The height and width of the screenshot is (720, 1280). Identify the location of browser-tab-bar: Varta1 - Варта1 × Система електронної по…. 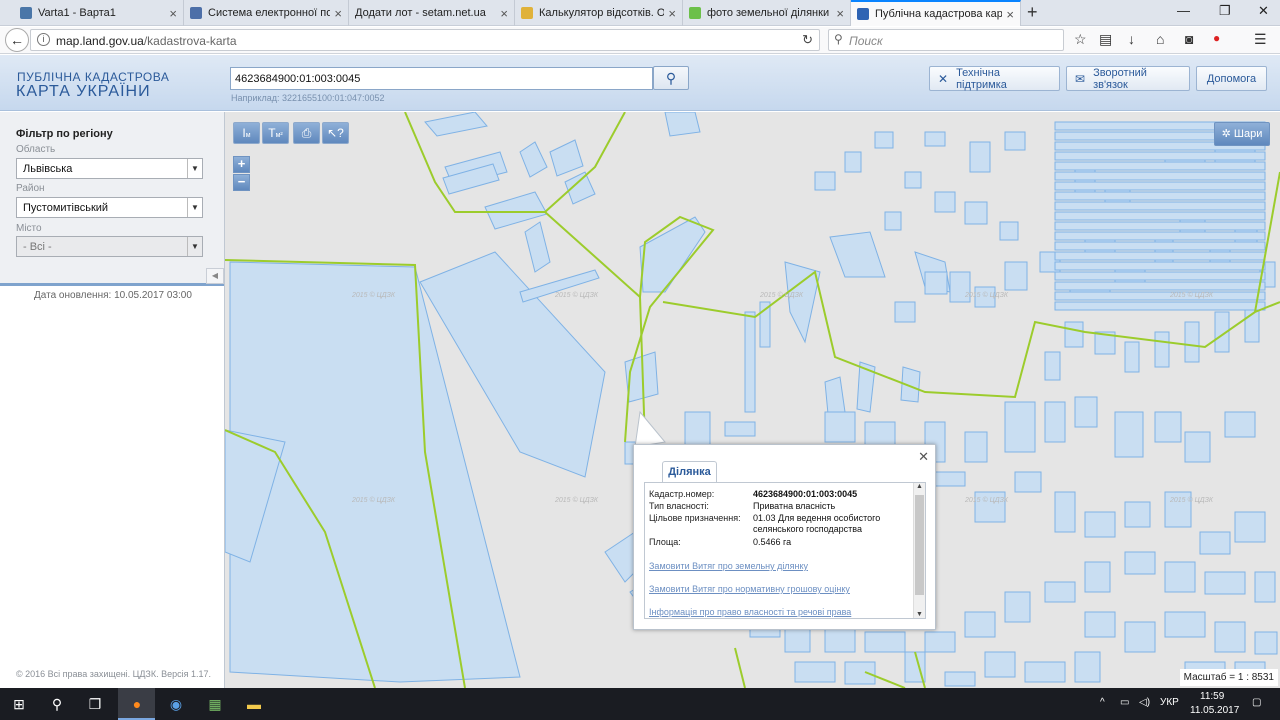
(640, 13).